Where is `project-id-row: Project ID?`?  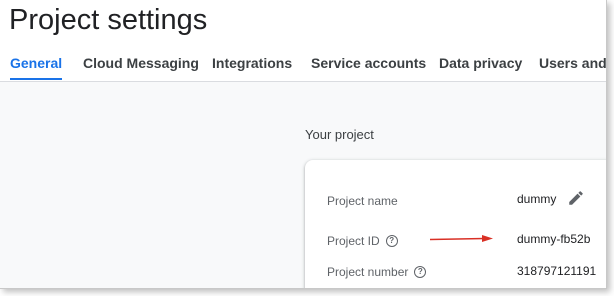 project-id-row: Project ID? is located at coordinates (362, 241).